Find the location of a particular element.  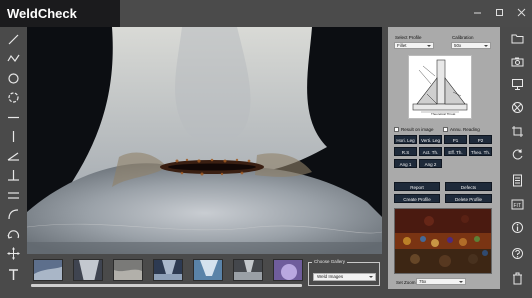

window-controls is located at coordinates (499, 12).